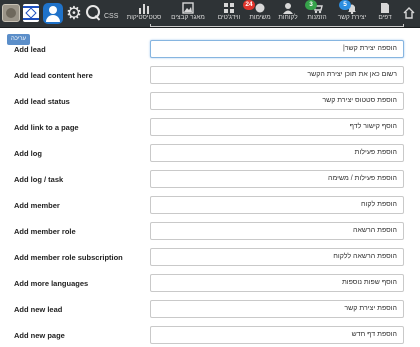 The image size is (420, 347). Describe the element at coordinates (317, 17) in the screenshot. I see `nav-label: הזמנות` at that location.